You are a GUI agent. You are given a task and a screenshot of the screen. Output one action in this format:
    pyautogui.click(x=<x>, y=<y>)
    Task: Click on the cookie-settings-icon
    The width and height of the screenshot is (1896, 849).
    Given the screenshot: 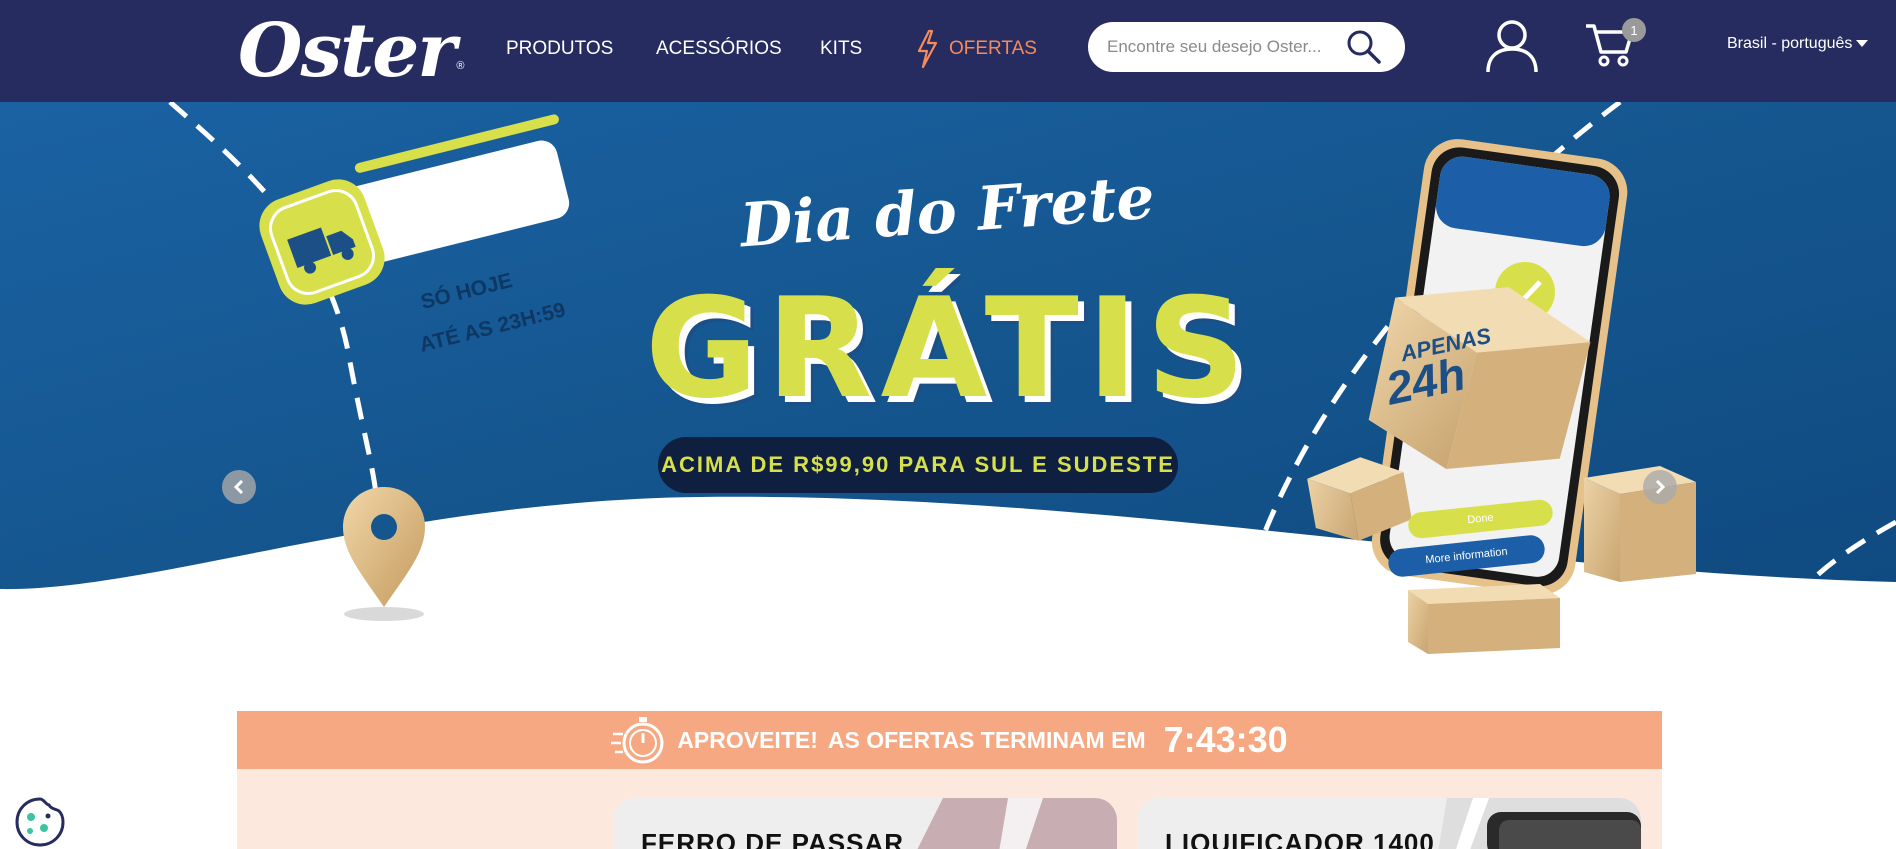 What is the action you would take?
    pyautogui.click(x=40, y=822)
    